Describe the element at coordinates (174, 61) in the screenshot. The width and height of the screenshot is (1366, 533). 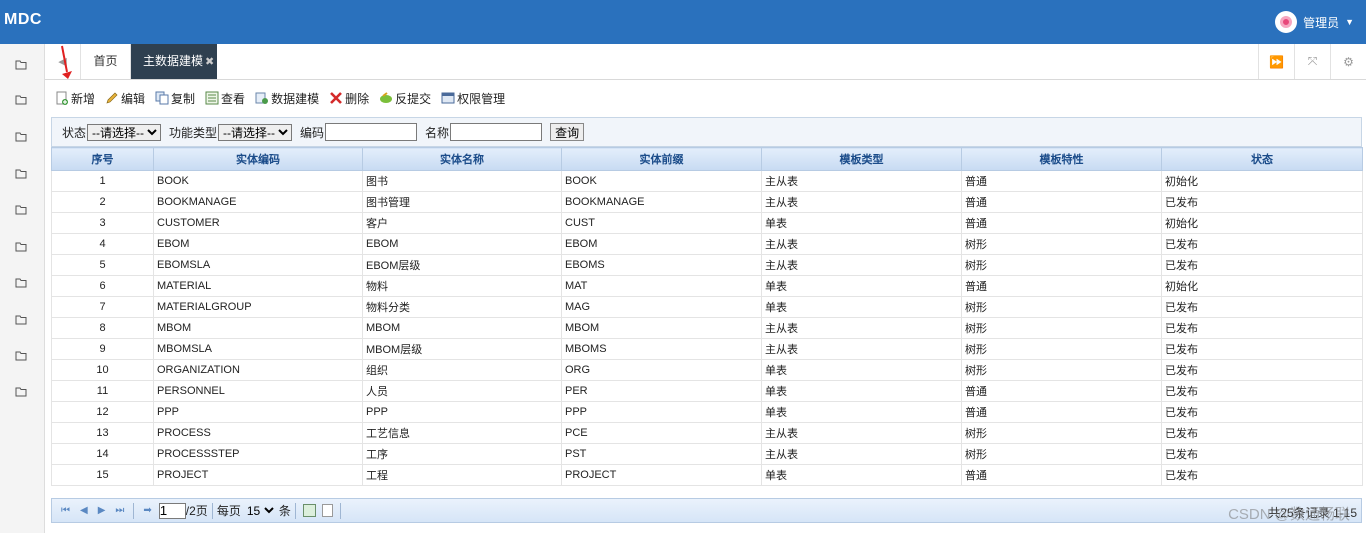
I see `tab-master-data-modeling: 主数据建模 ✖` at that location.